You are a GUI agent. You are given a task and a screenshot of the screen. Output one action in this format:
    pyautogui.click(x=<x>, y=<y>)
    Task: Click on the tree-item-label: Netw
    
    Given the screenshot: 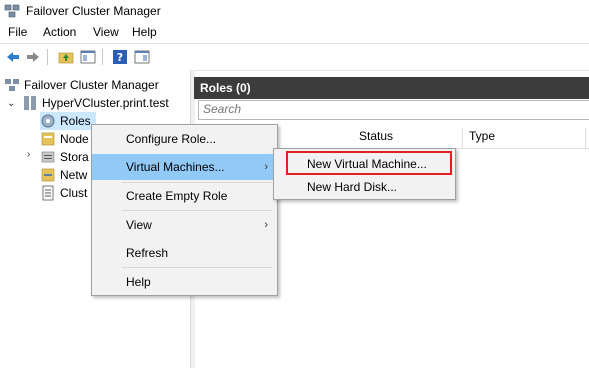 What is the action you would take?
    pyautogui.click(x=74, y=175)
    